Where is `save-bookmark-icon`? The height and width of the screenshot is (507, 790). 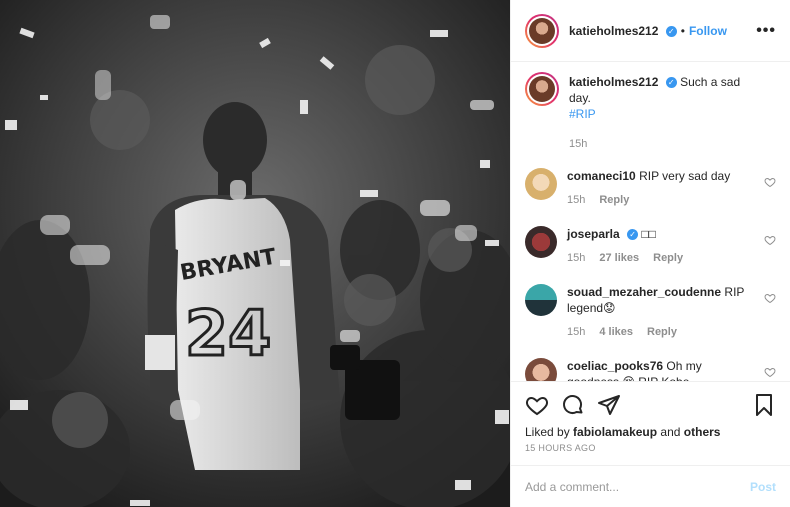 save-bookmark-icon is located at coordinates (764, 405).